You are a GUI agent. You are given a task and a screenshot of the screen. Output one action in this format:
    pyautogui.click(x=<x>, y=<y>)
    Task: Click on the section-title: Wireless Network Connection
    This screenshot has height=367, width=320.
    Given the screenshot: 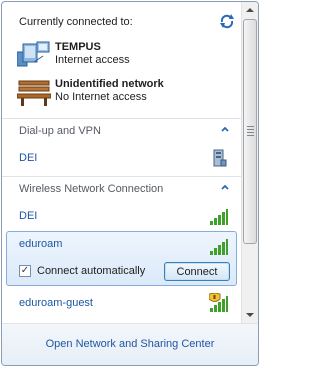 What is the action you would take?
    pyautogui.click(x=91, y=189)
    